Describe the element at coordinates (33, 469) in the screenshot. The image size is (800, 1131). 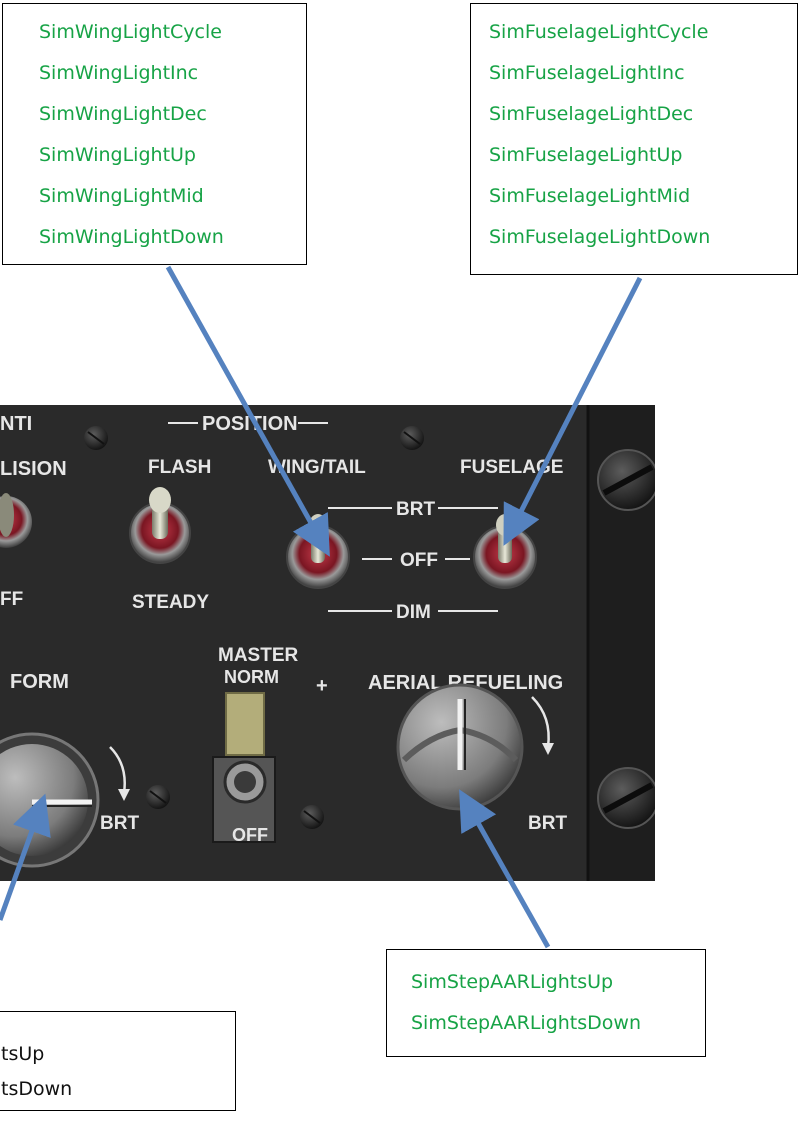
I see `anti-collision-label-bottom: LISION` at that location.